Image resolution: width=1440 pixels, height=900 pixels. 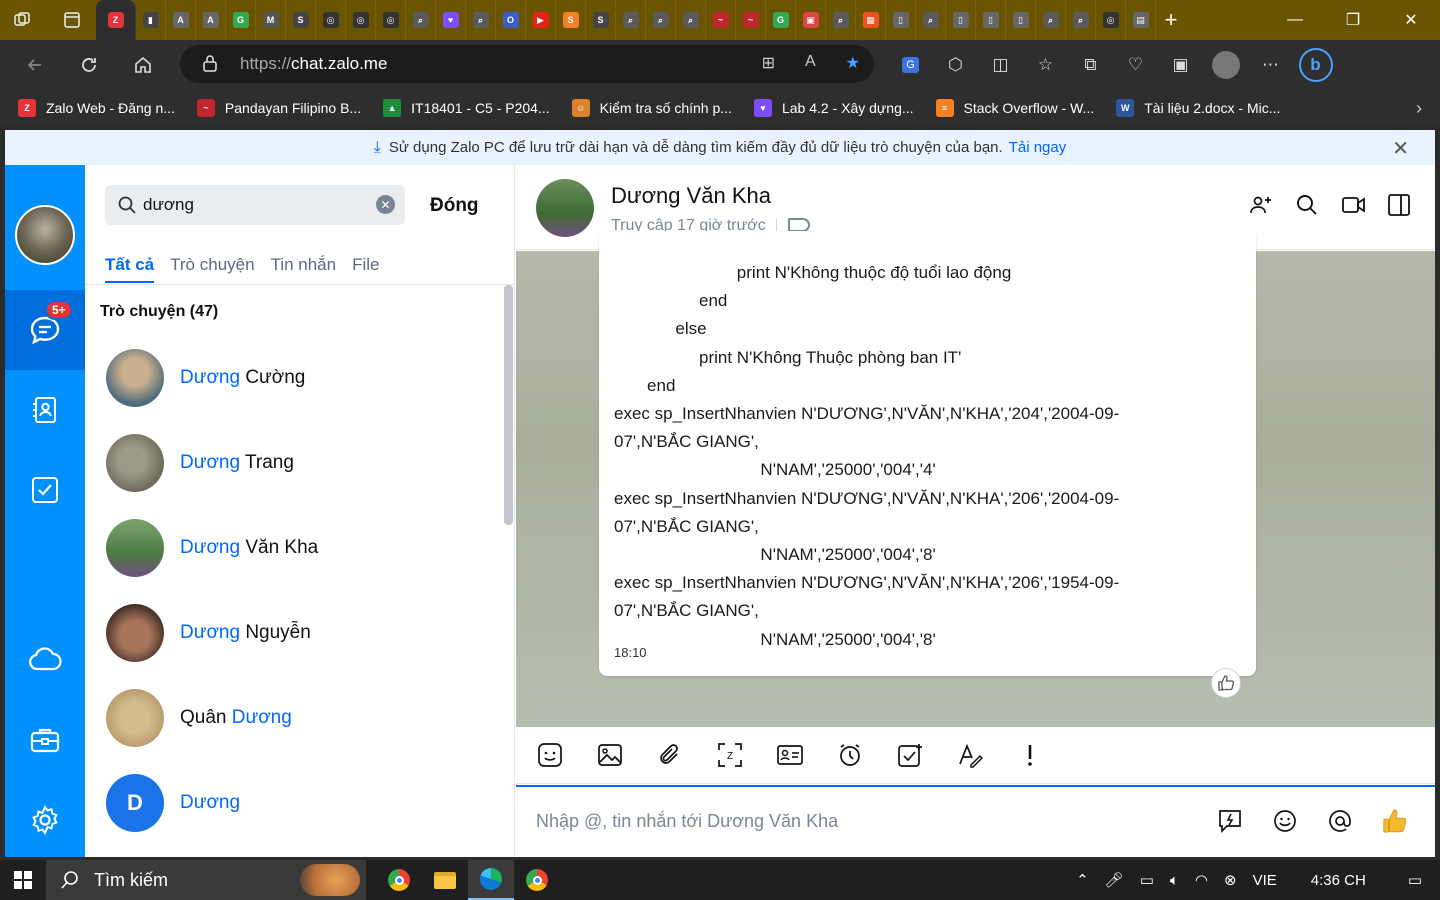 What do you see at coordinates (454, 206) in the screenshot?
I see `close-search-button: Đóng` at bounding box center [454, 206].